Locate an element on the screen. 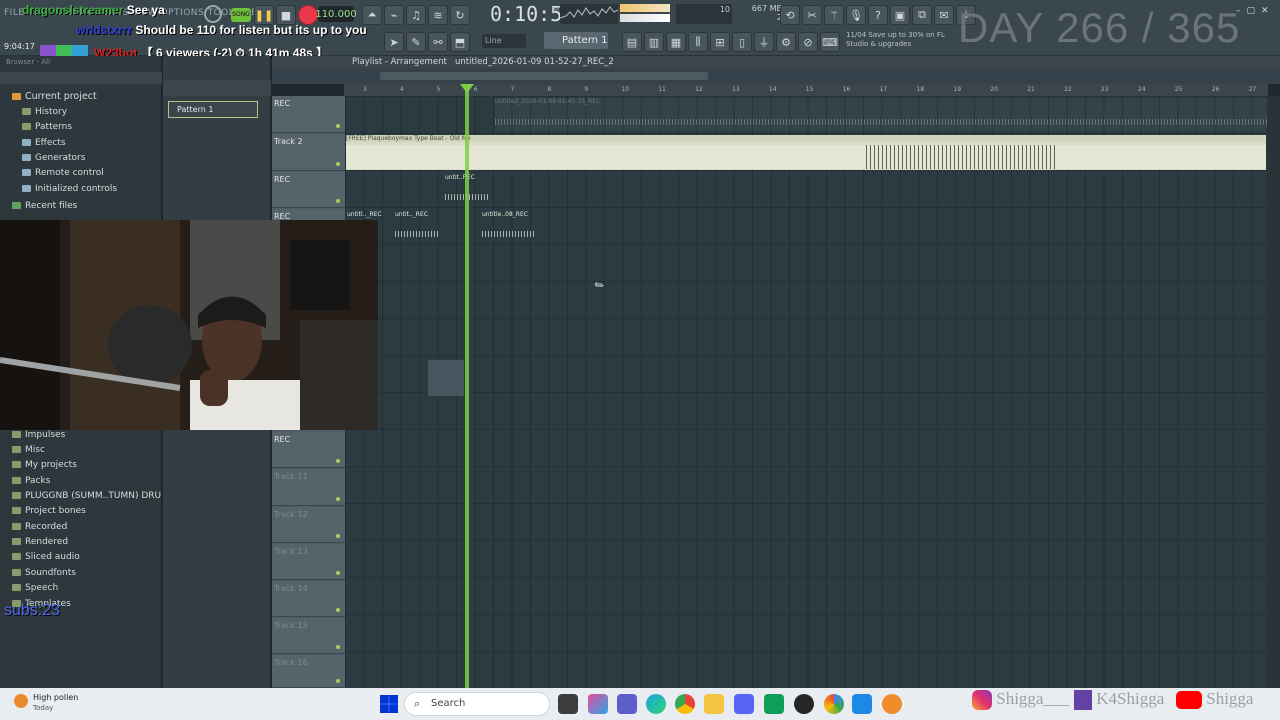 This screenshot has width=1280, height=720. track-header: Track 15 is located at coordinates (308, 636).